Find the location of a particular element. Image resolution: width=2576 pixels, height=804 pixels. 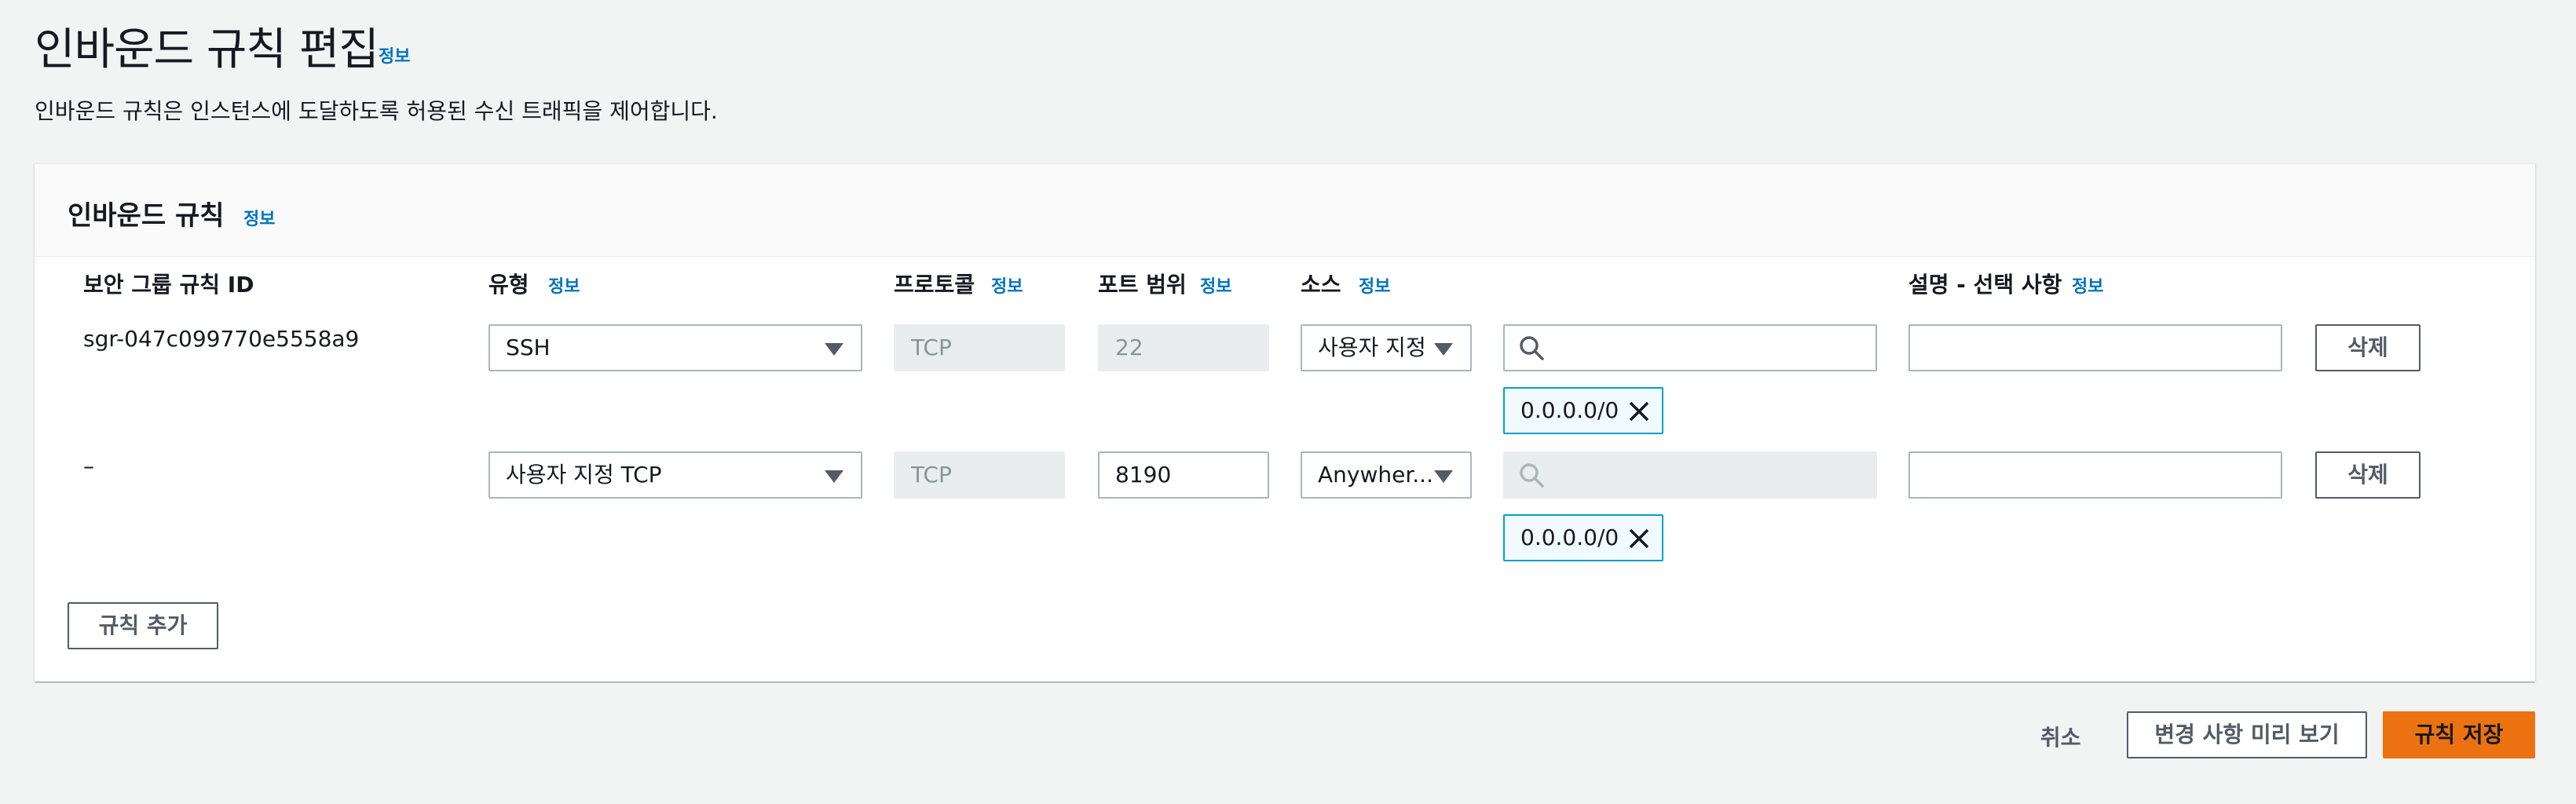

add-rule-button: 규칙 추가 is located at coordinates (143, 625).